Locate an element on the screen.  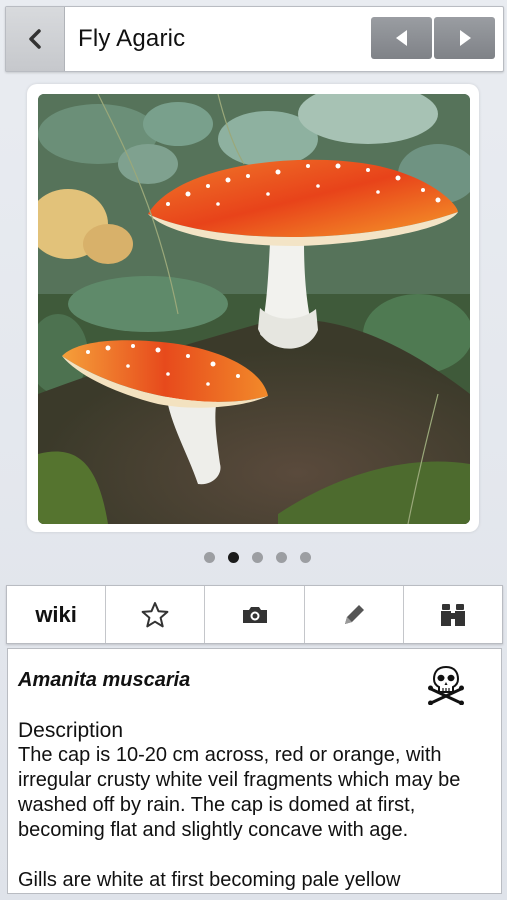
skull-crossbones-icon is located at coordinates (446, 685).